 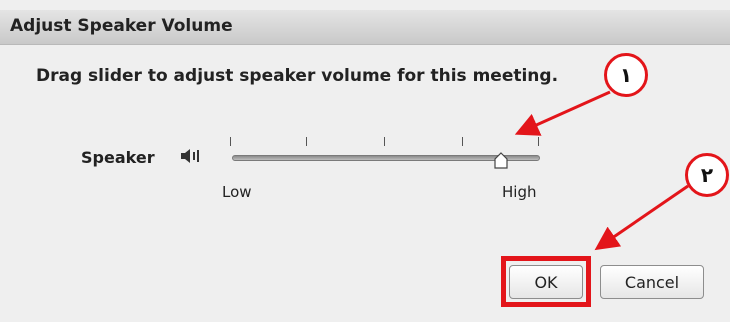 What do you see at coordinates (365, 27) in the screenshot?
I see `dialog-titlebar: Adjust Speaker Volume` at bounding box center [365, 27].